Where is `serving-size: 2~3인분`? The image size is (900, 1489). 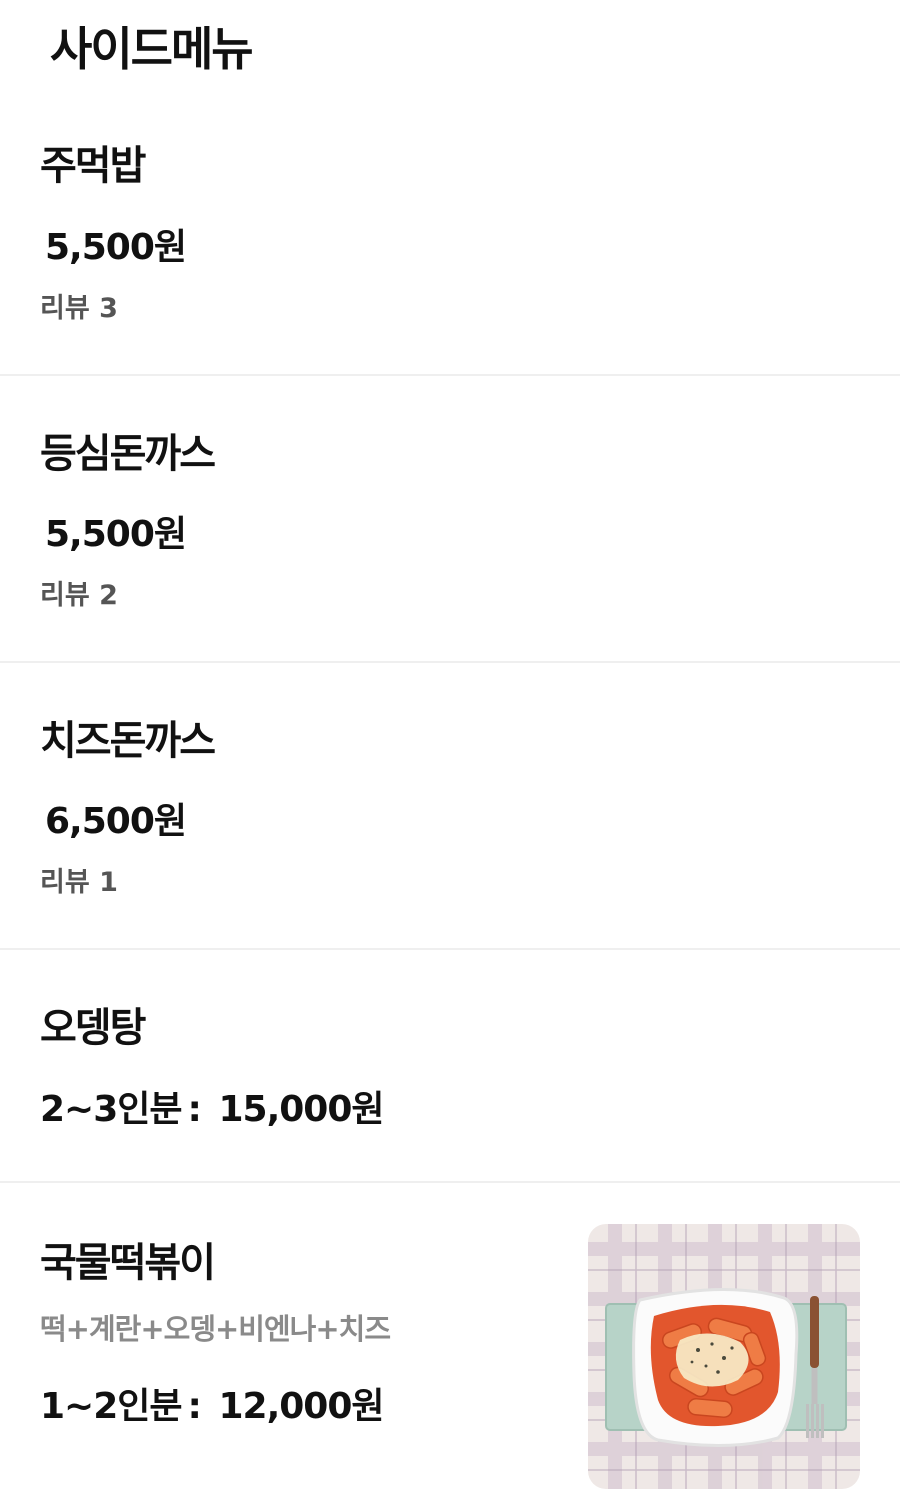
serving-size: 2~3인분 is located at coordinates (111, 1109).